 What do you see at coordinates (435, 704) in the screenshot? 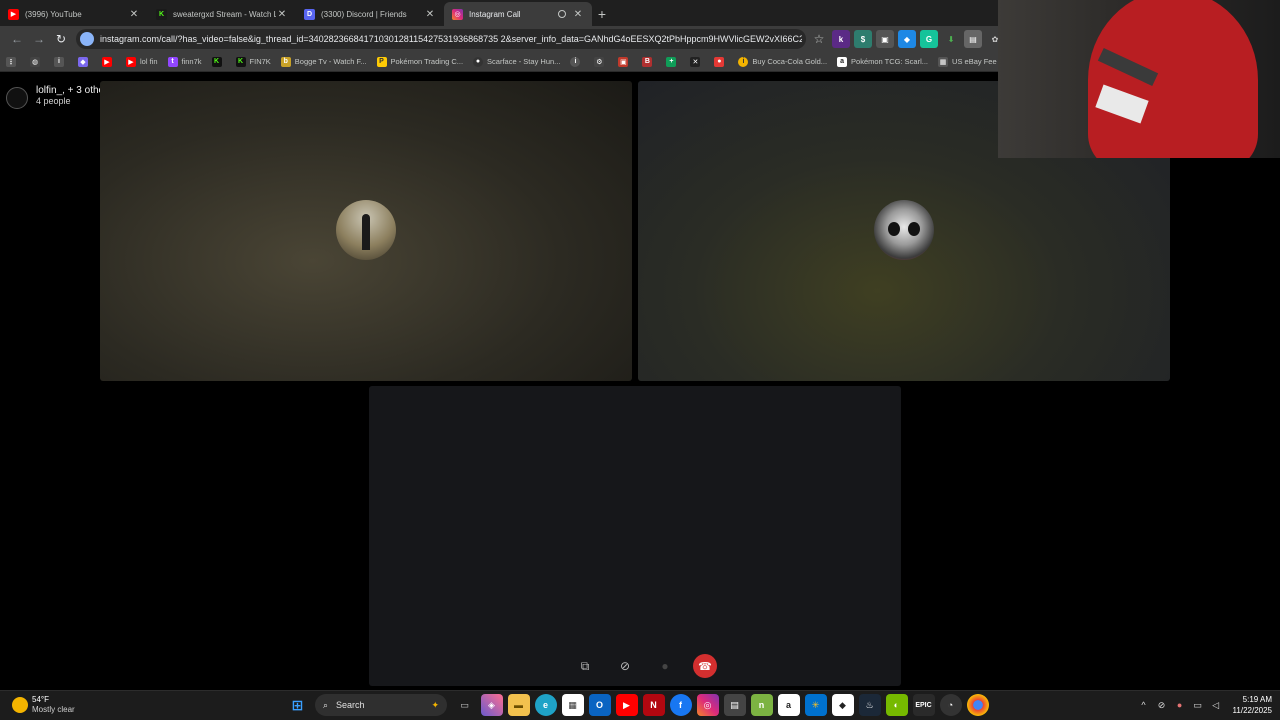
I see `copilot-sparkle-icon: ✦` at bounding box center [435, 704].